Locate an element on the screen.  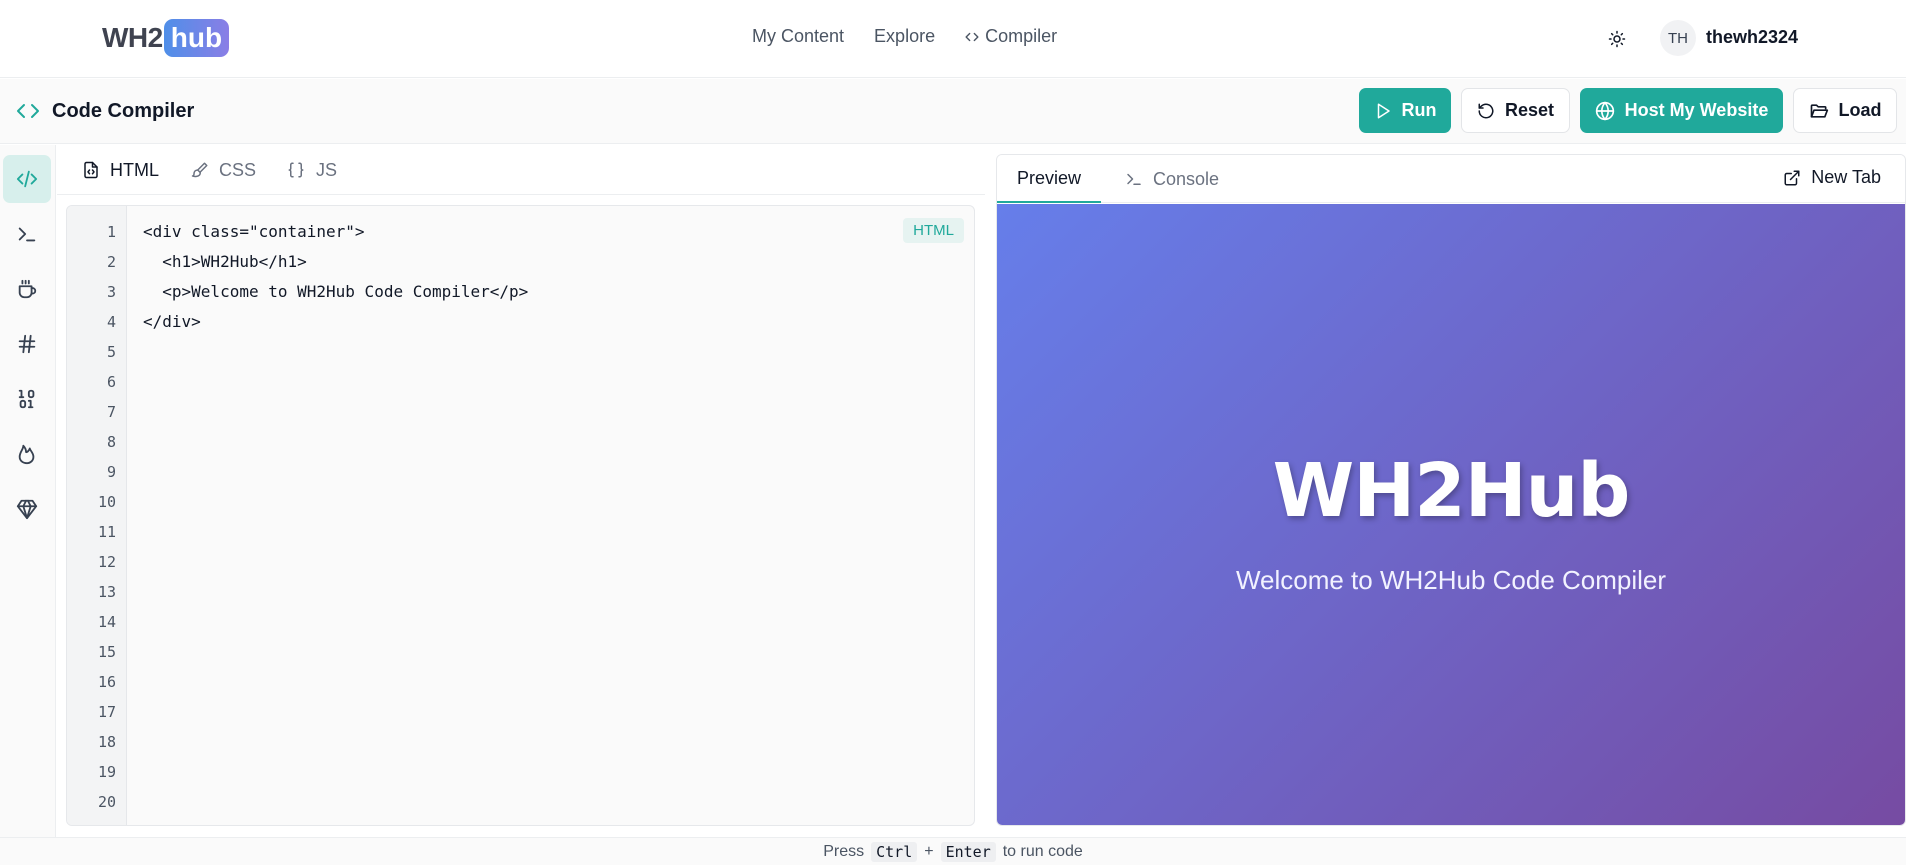
preview-heading: WH2Hub is located at coordinates (1451, 491).